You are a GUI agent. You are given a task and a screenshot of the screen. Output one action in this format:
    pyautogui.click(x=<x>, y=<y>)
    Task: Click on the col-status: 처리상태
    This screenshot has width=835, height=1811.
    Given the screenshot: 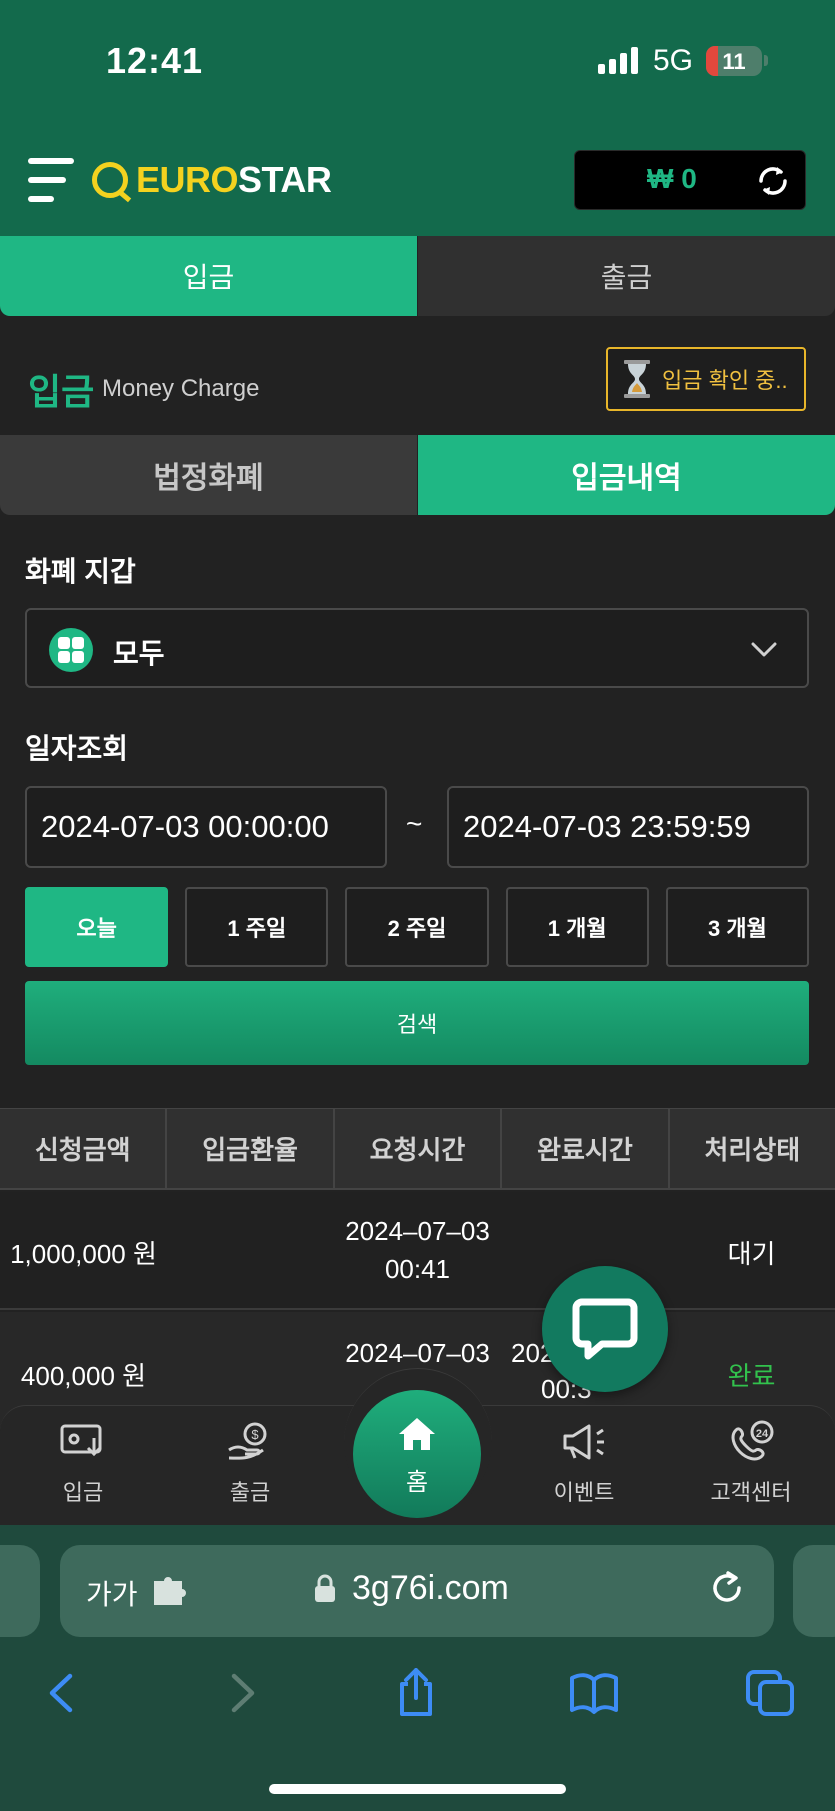 What is the action you would take?
    pyautogui.click(x=752, y=1150)
    